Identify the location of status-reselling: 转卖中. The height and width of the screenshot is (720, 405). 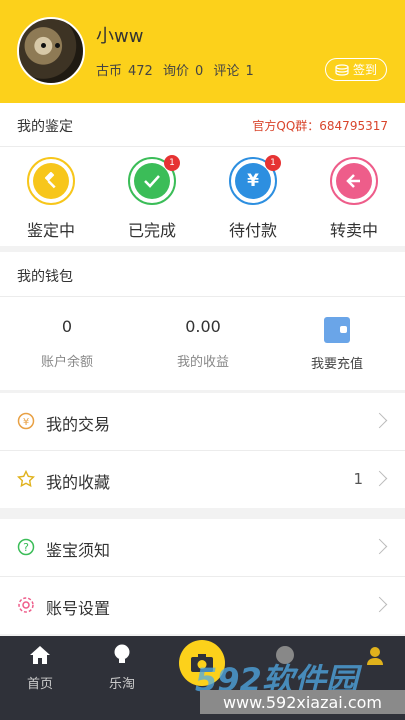
(354, 199).